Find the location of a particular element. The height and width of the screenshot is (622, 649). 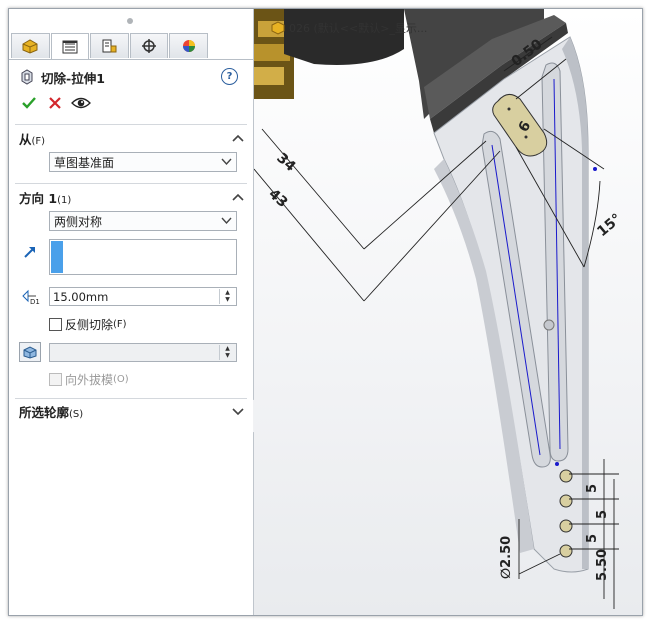

direction-arrow-icon is located at coordinates (29, 252).